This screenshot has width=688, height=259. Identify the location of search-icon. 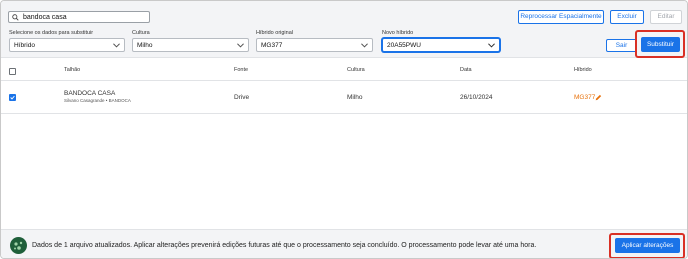
(15, 17).